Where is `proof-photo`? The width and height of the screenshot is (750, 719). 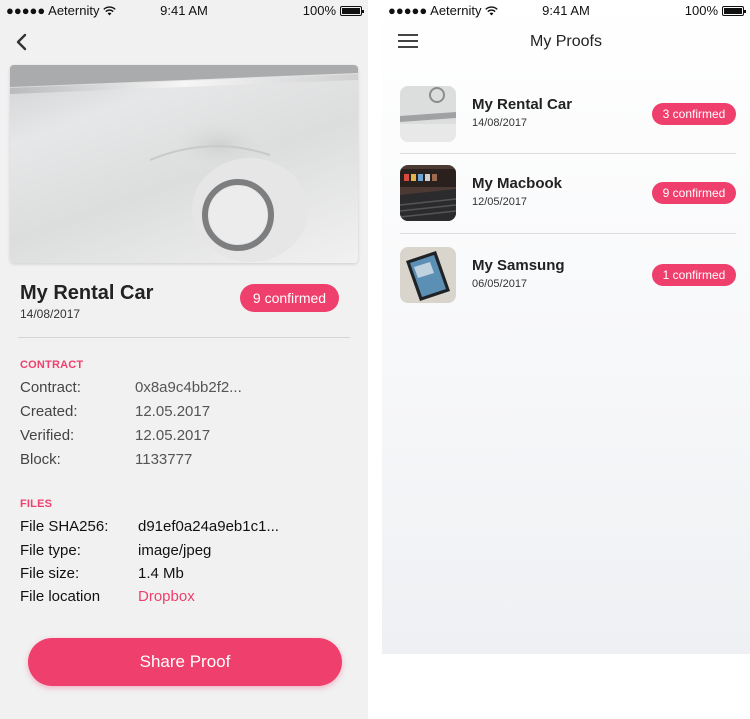 proof-photo is located at coordinates (184, 164).